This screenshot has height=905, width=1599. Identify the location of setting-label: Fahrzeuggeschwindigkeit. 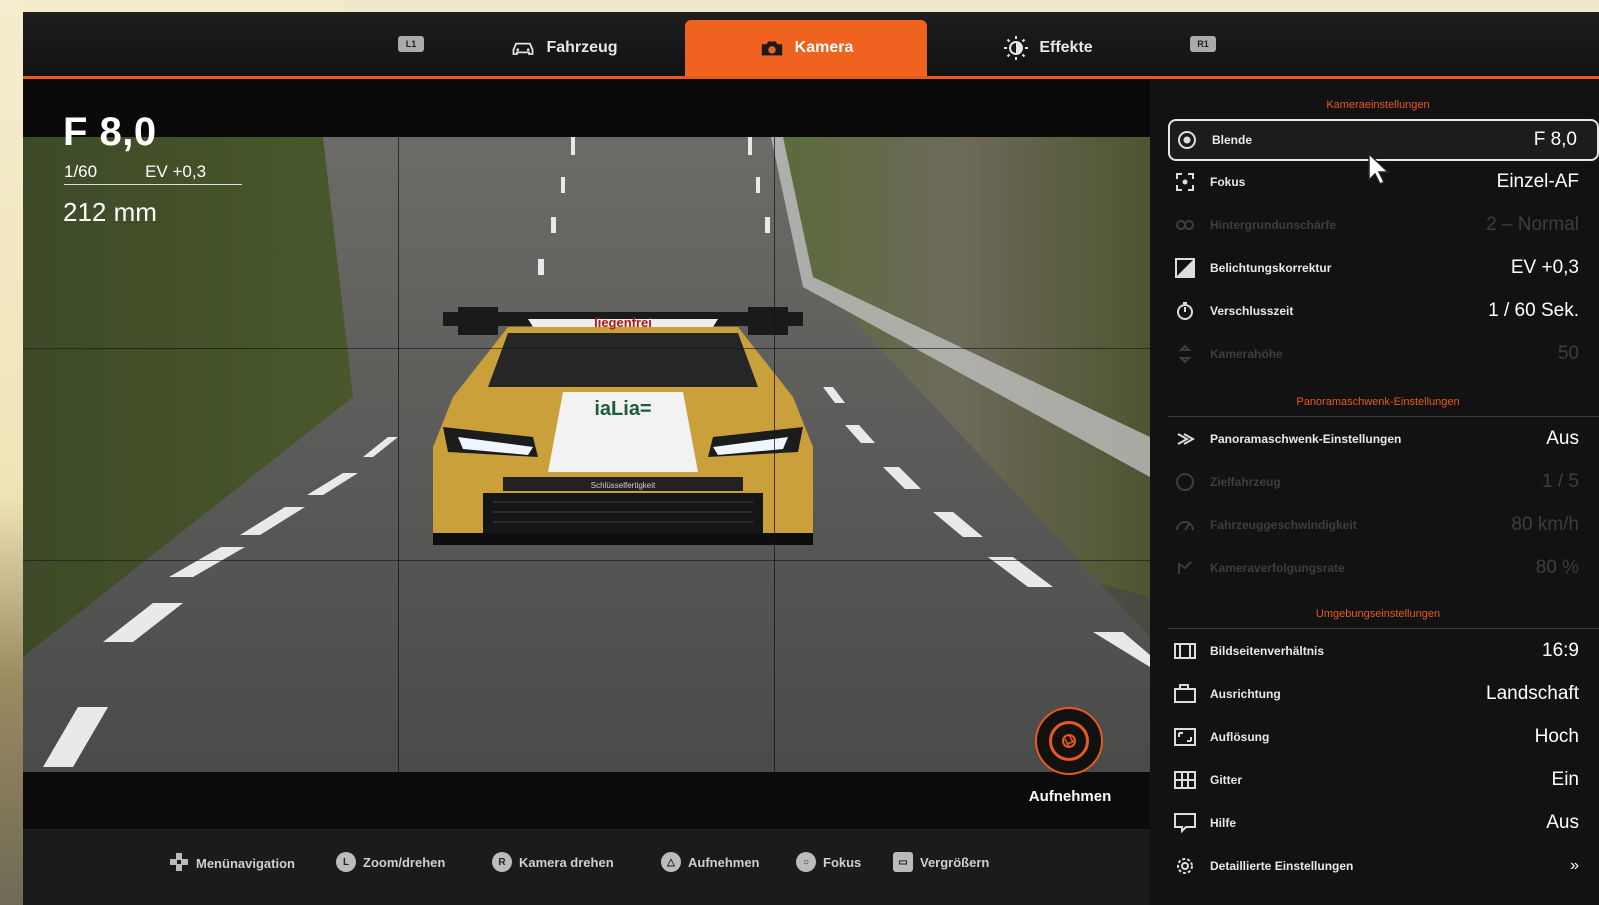
(1283, 525).